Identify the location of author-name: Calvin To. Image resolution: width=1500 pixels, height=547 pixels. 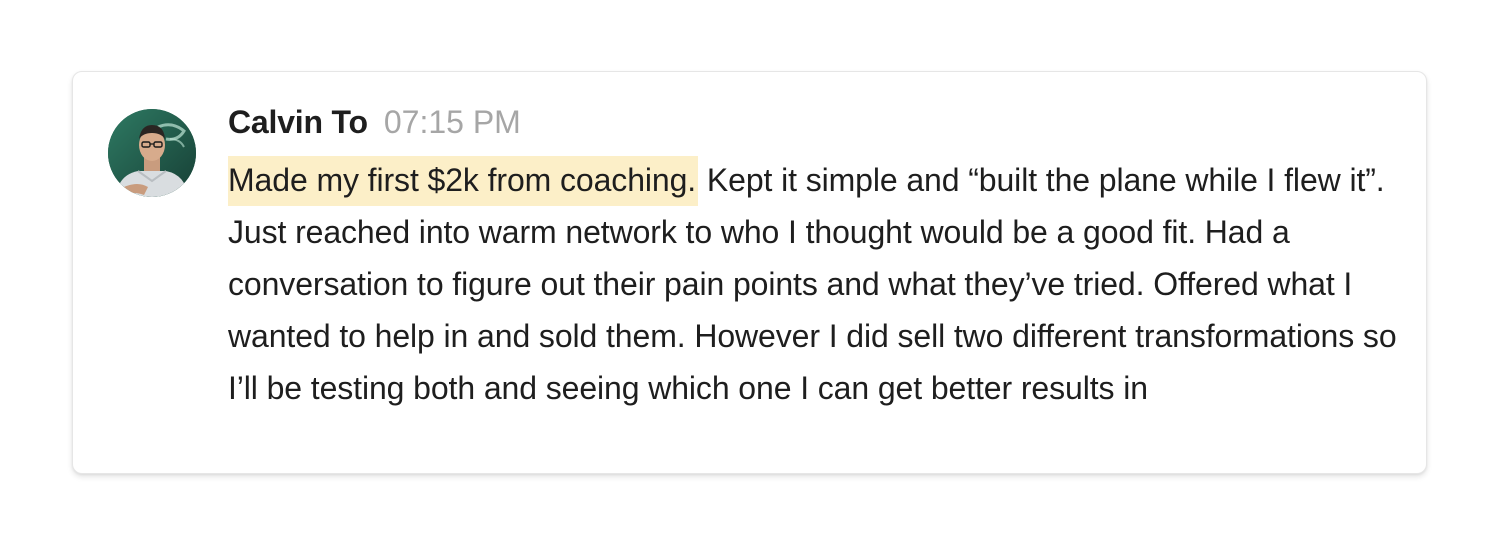
(298, 122).